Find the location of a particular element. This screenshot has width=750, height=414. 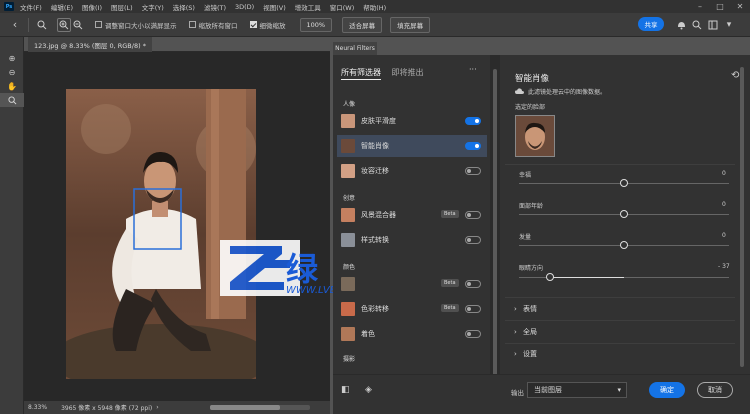

menu-plugins: 增效工具 is located at coordinates (308, 7).